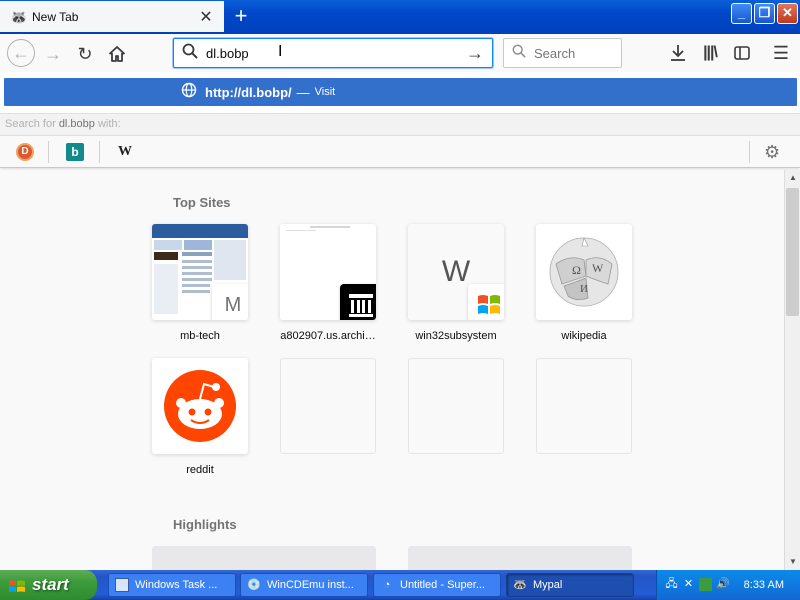 This screenshot has width=800, height=600. Describe the element at coordinates (598, 268) in the screenshot. I see `svg-text: W` at that location.